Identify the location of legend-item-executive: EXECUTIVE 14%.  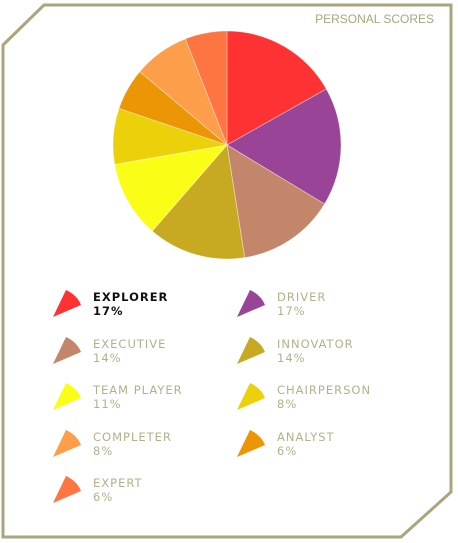
(152, 356).